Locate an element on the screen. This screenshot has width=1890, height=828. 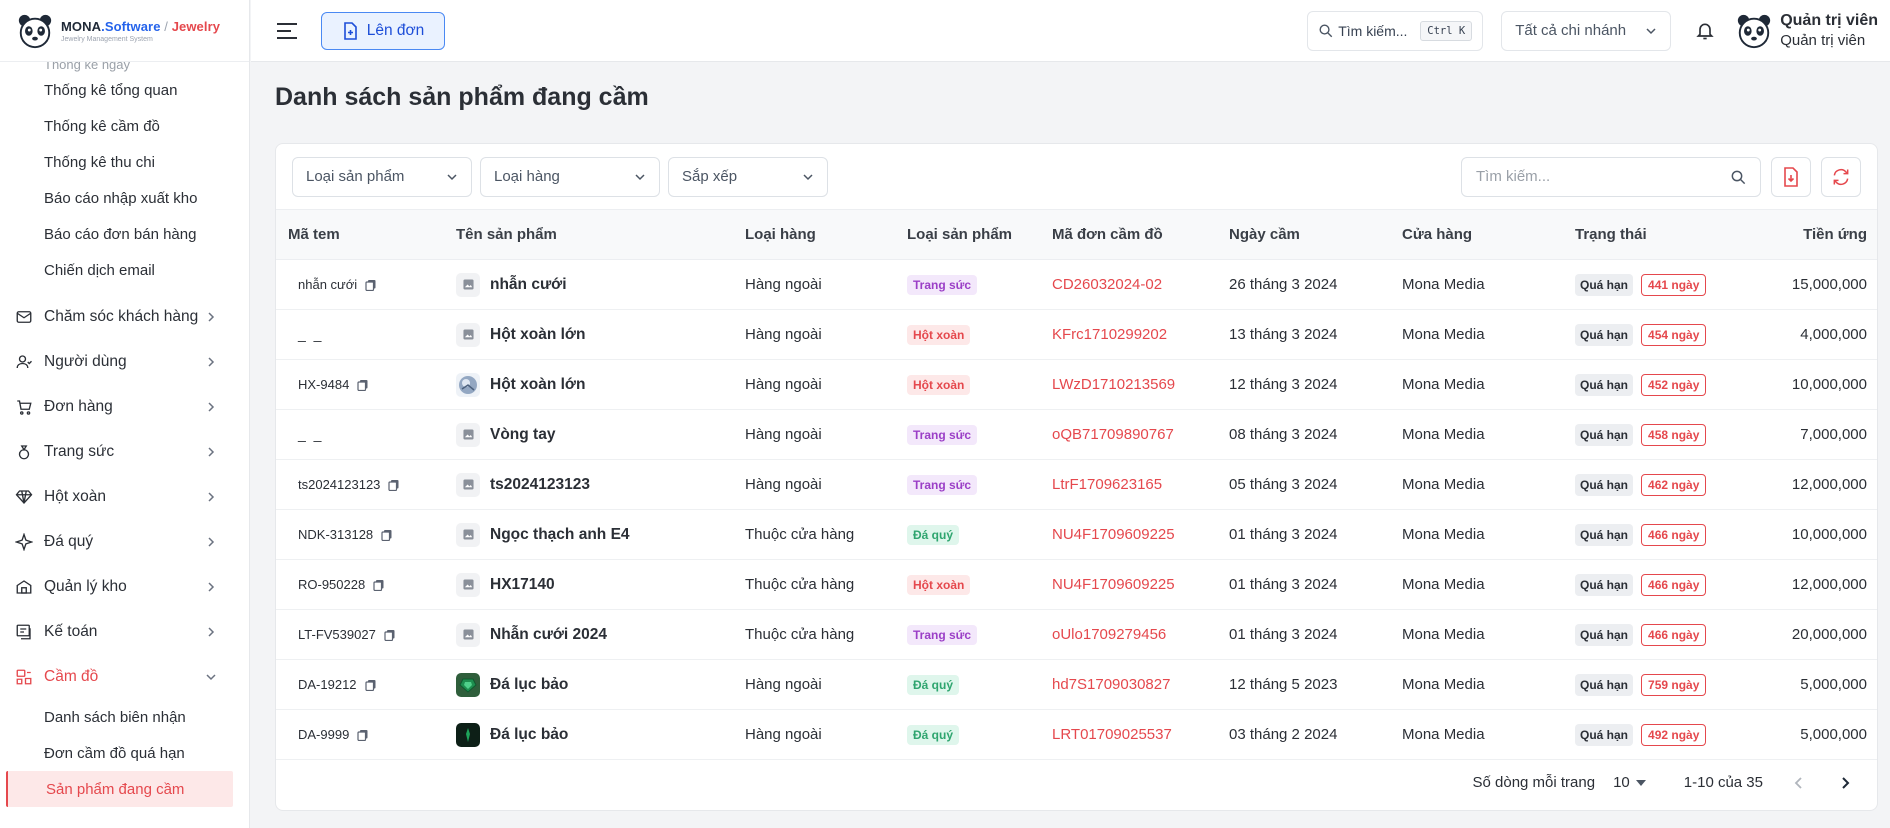
pawn-order-link: hd7S1709030827 is located at coordinates (1111, 684).